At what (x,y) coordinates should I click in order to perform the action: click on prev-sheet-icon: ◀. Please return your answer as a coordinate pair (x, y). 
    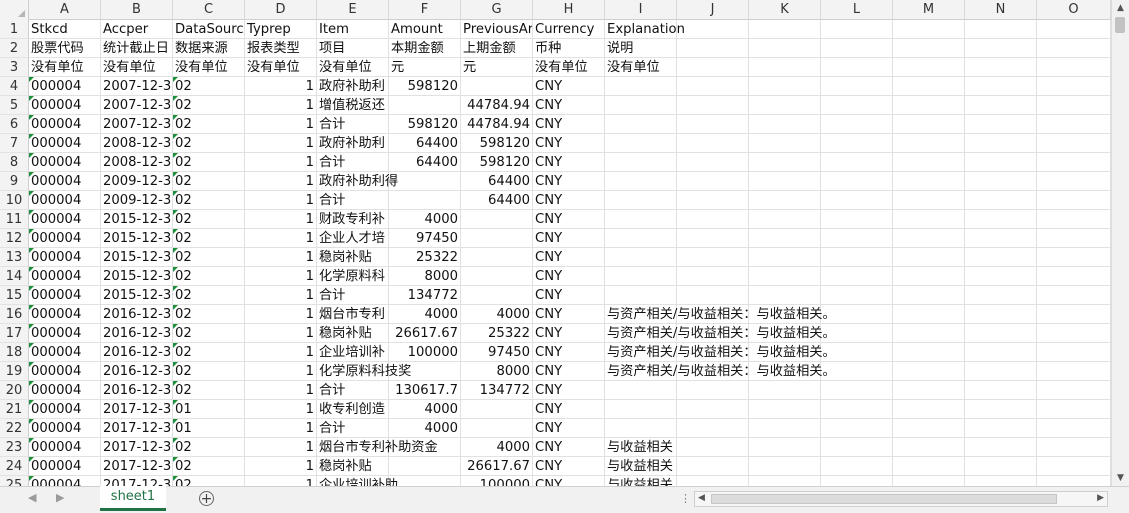
    Looking at the image, I should click on (32, 497).